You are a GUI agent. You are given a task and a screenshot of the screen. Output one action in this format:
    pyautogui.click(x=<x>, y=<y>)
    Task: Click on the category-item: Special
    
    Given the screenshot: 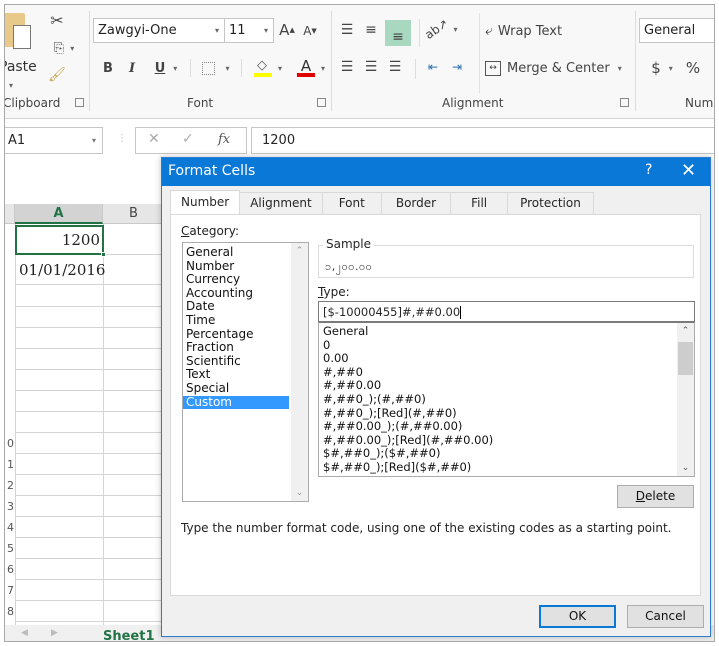 What is the action you would take?
    pyautogui.click(x=236, y=388)
    